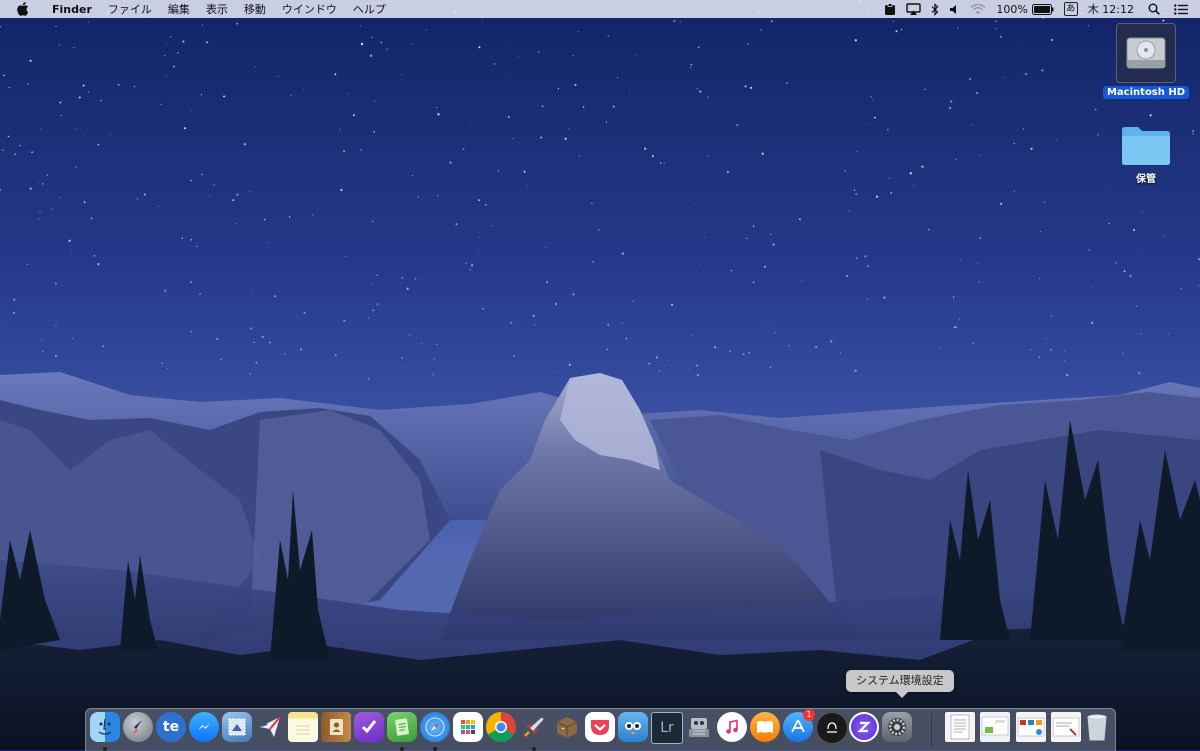  Describe the element at coordinates (1111, 9) in the screenshot. I see `menu-clock: 木 12:12` at that location.